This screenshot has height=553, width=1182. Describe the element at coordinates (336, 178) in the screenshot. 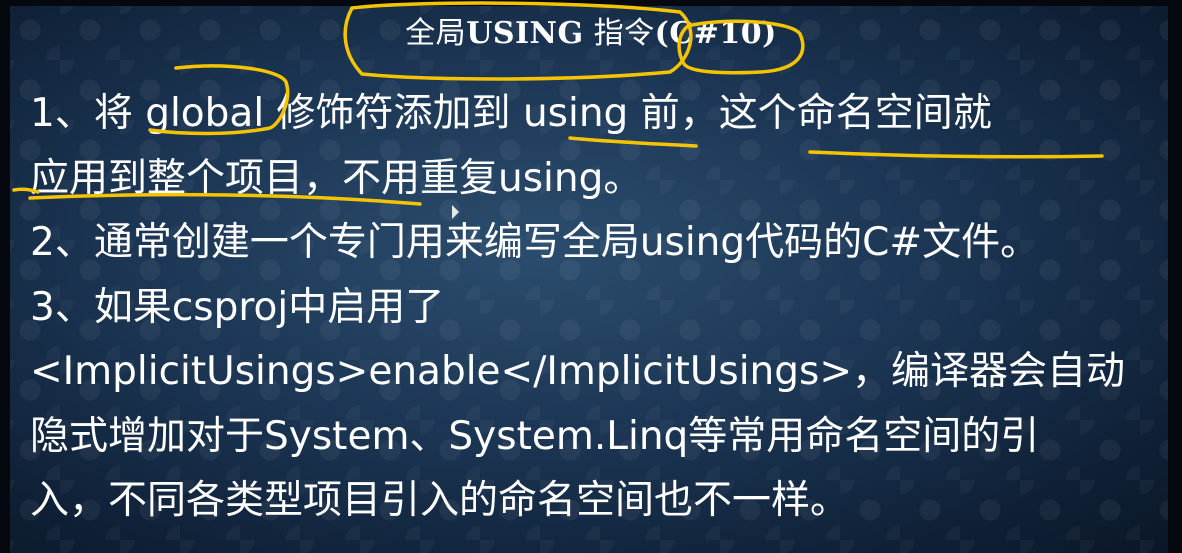

I see `body-line-2: 应用到整个项目，不用重复using。` at that location.